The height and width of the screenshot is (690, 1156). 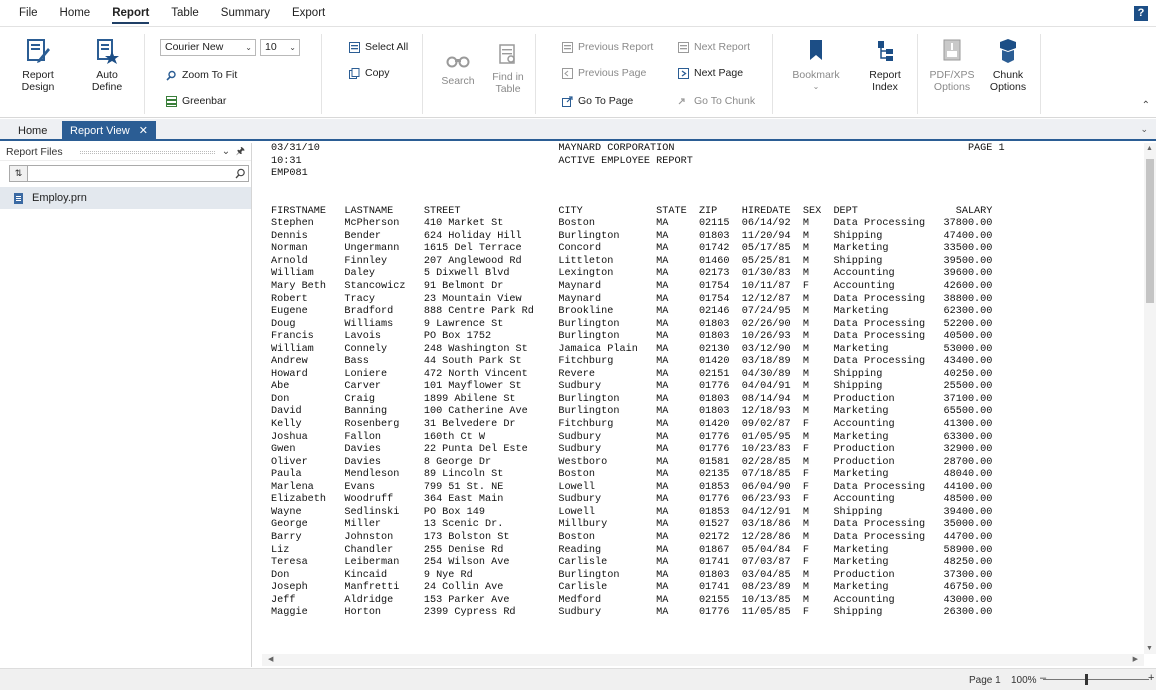 What do you see at coordinates (816, 65) in the screenshot?
I see `bookmark-button: Bookmark ⌄` at bounding box center [816, 65].